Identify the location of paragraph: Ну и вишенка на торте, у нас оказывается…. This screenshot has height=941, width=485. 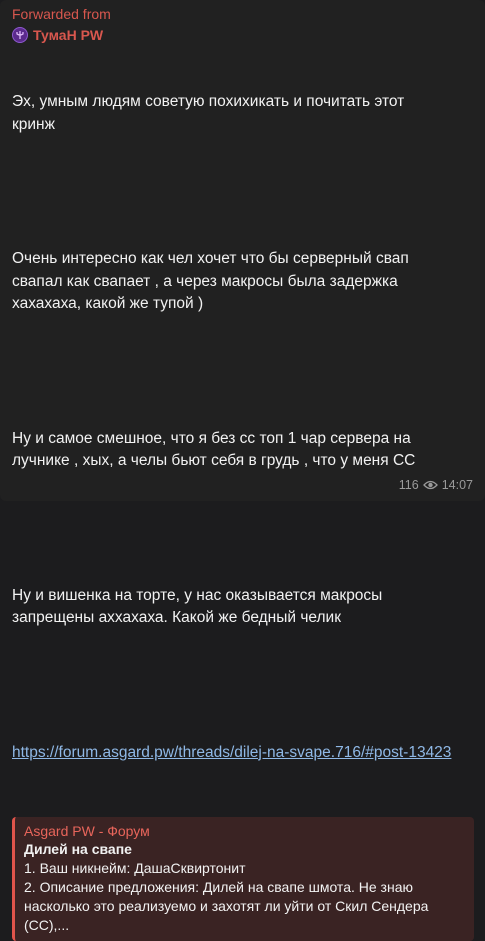
(197, 606).